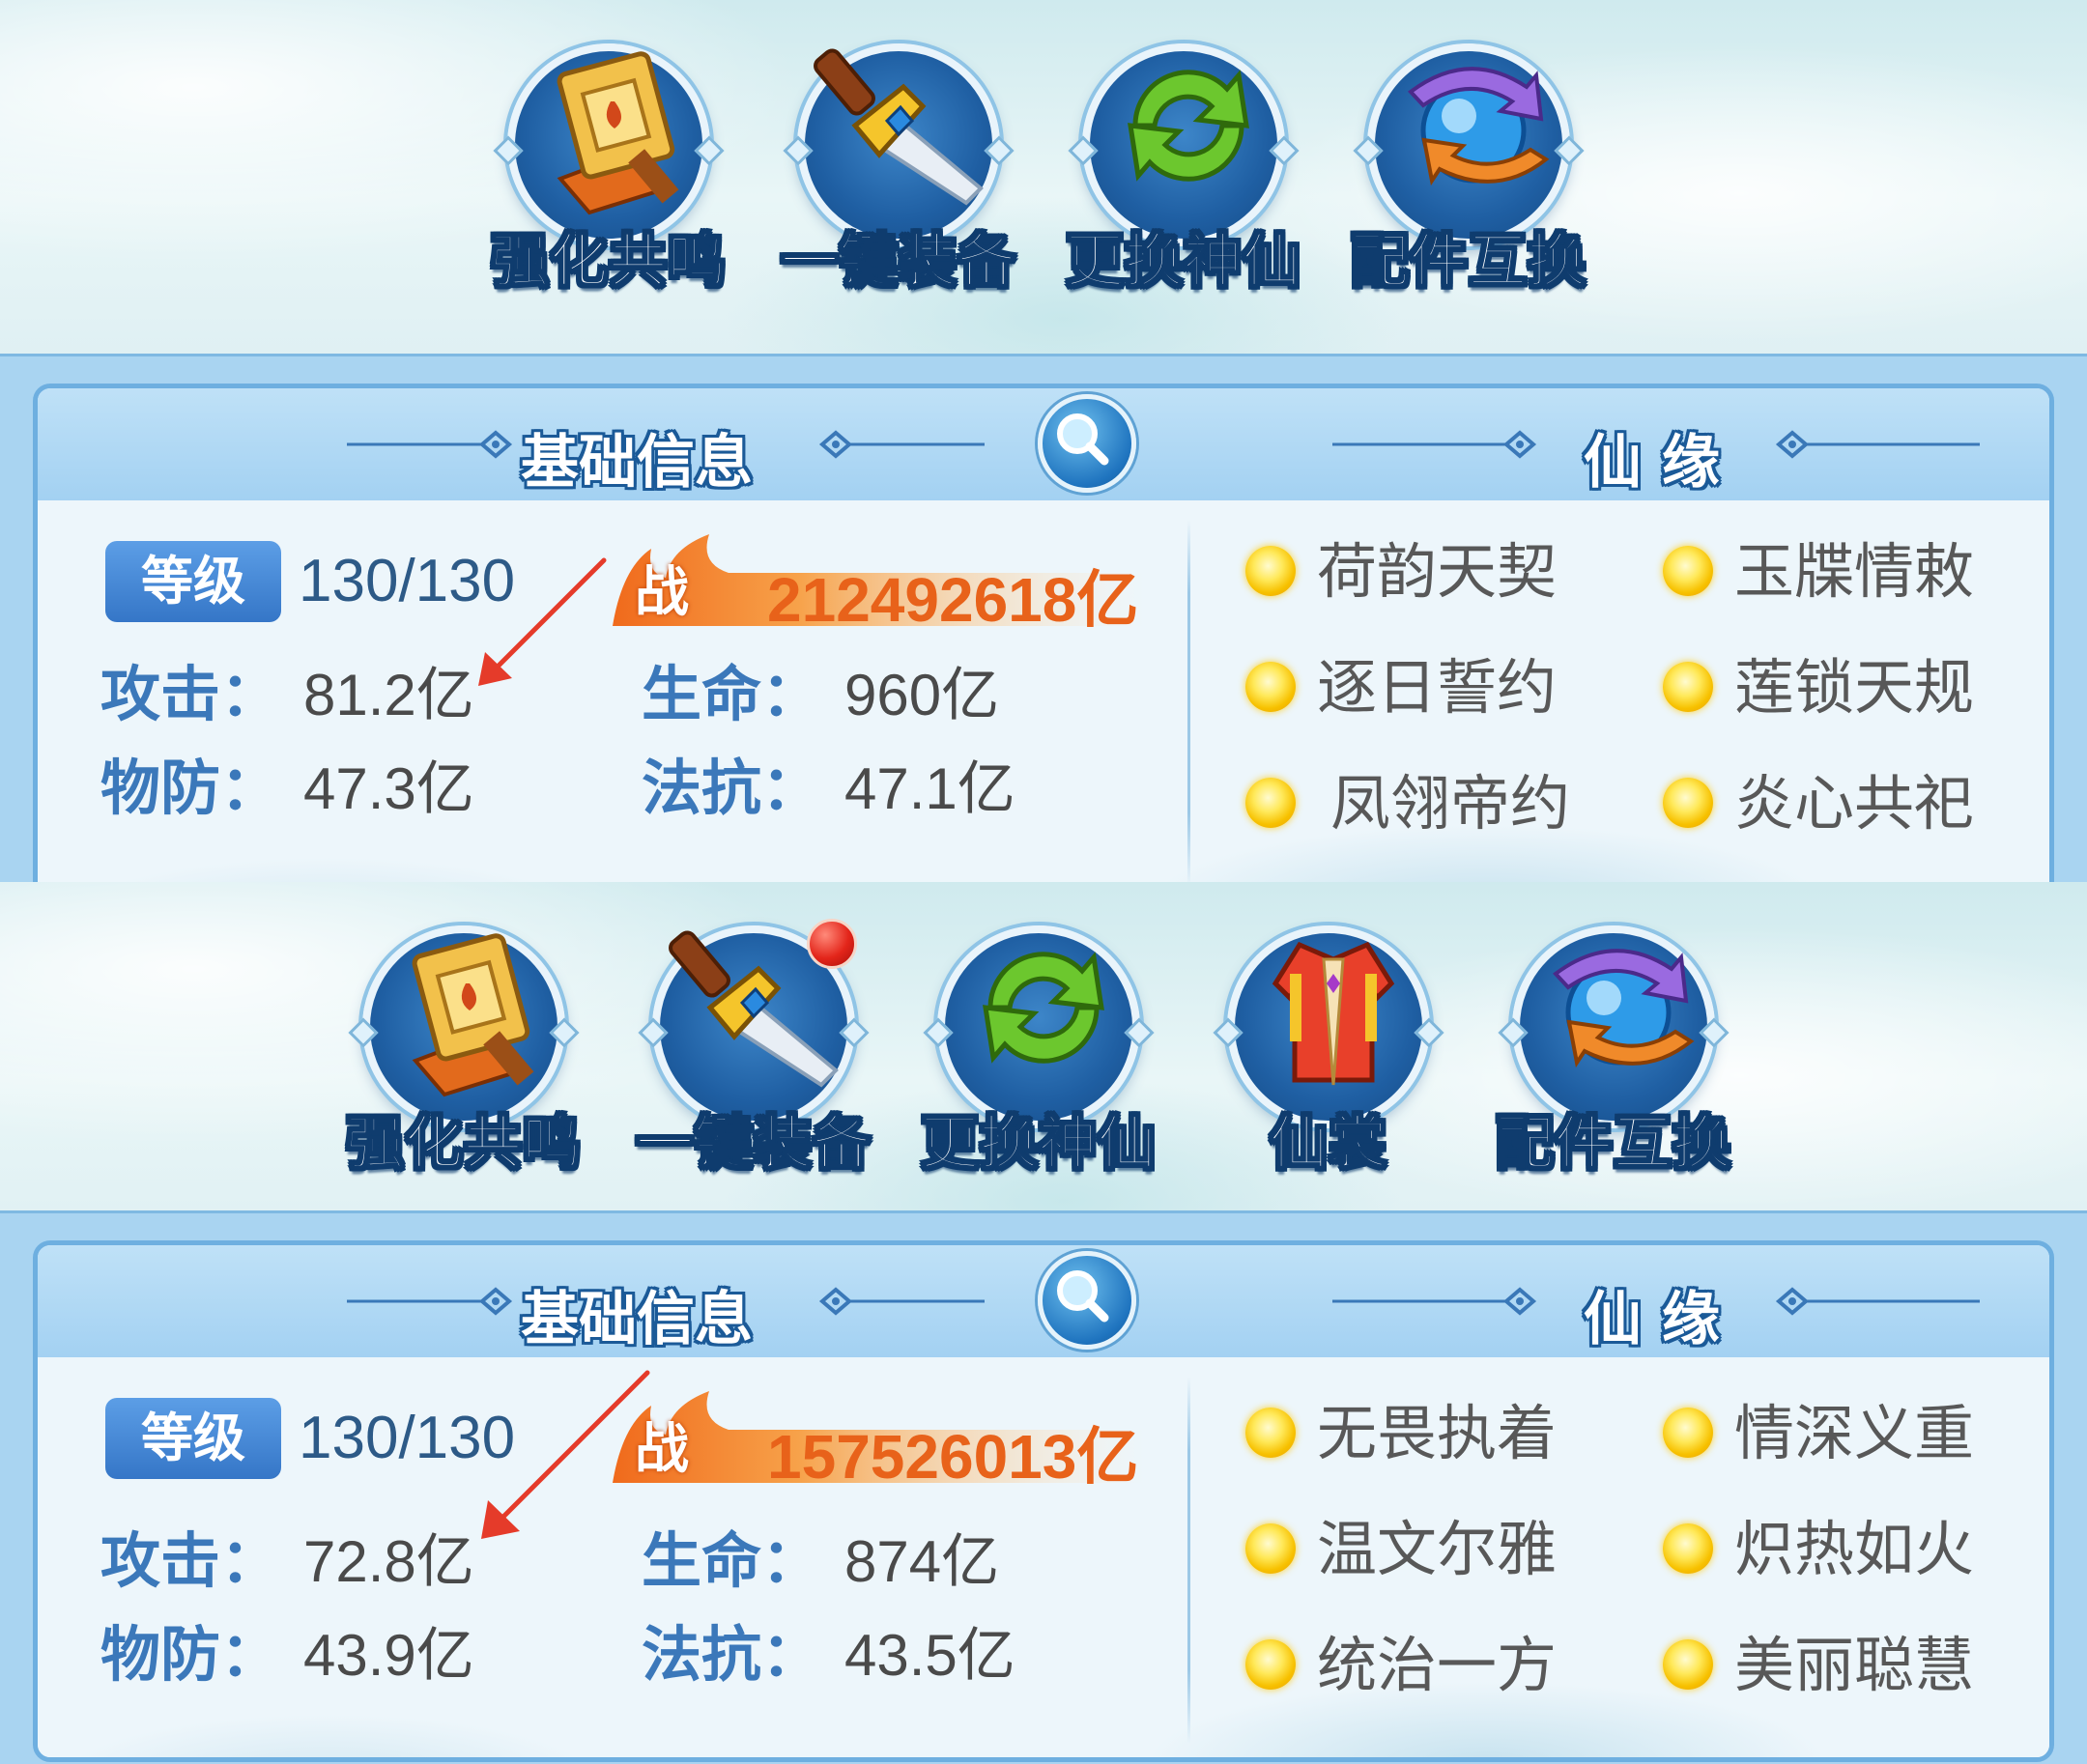  I want to click on magic-resist-value: 43.5亿, so click(929, 1655).